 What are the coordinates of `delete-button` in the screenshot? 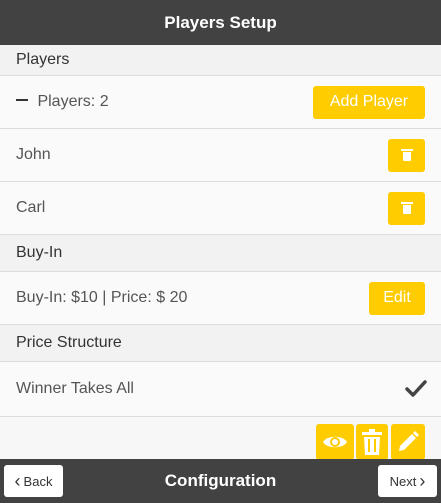 It's located at (372, 442).